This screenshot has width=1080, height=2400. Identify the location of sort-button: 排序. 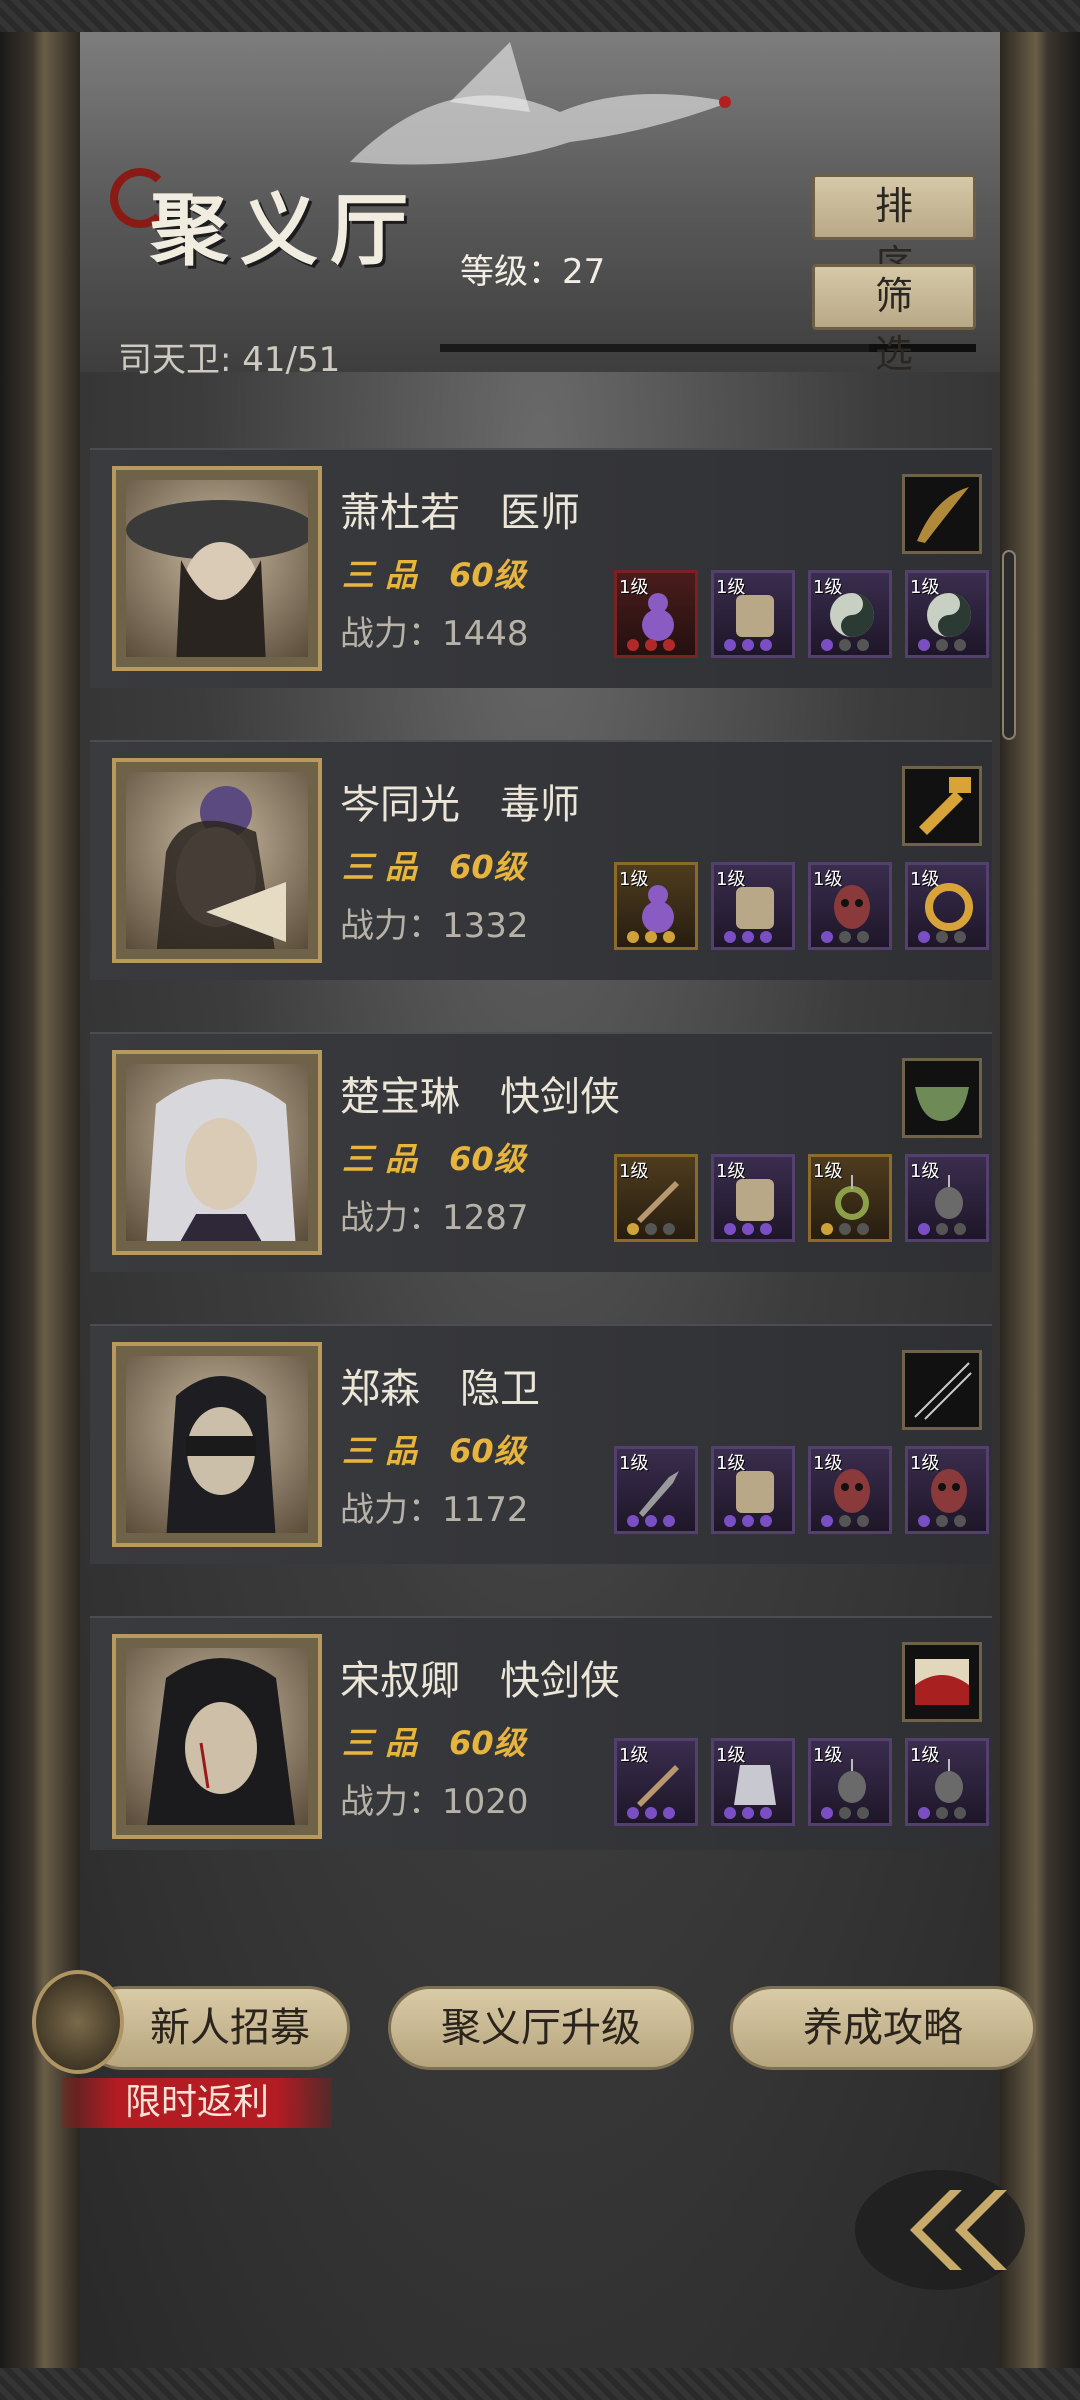
(894, 230).